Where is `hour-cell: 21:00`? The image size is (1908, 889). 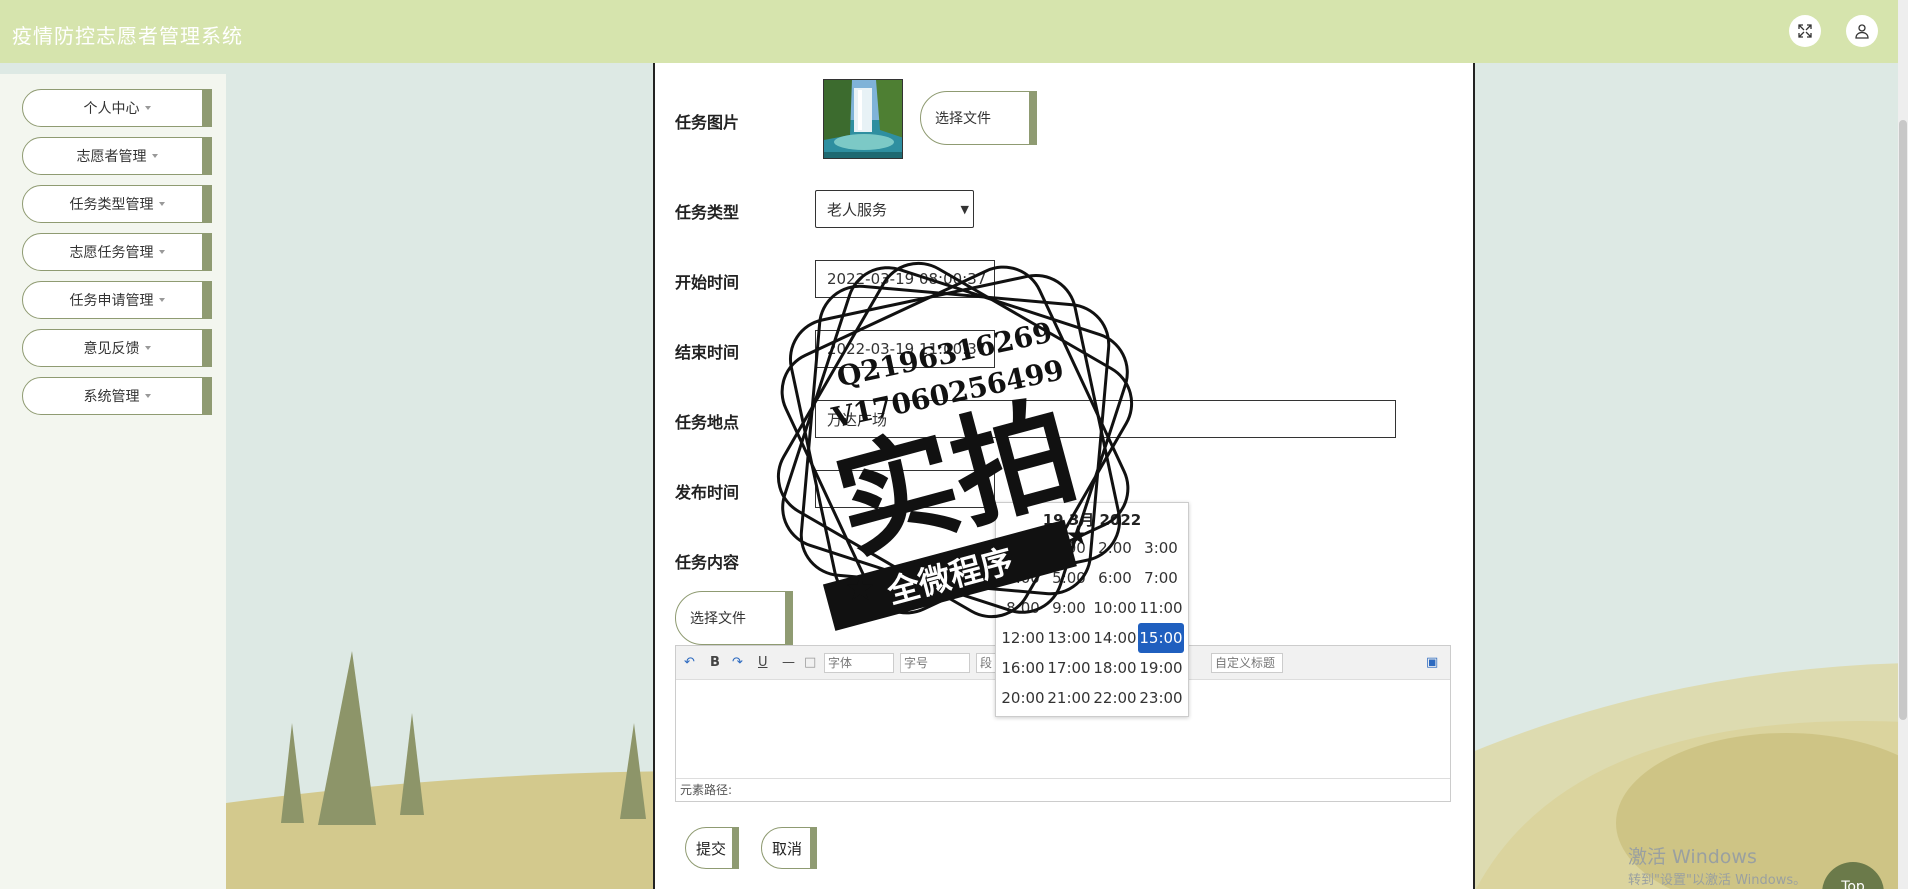 hour-cell: 21:00 is located at coordinates (1069, 698).